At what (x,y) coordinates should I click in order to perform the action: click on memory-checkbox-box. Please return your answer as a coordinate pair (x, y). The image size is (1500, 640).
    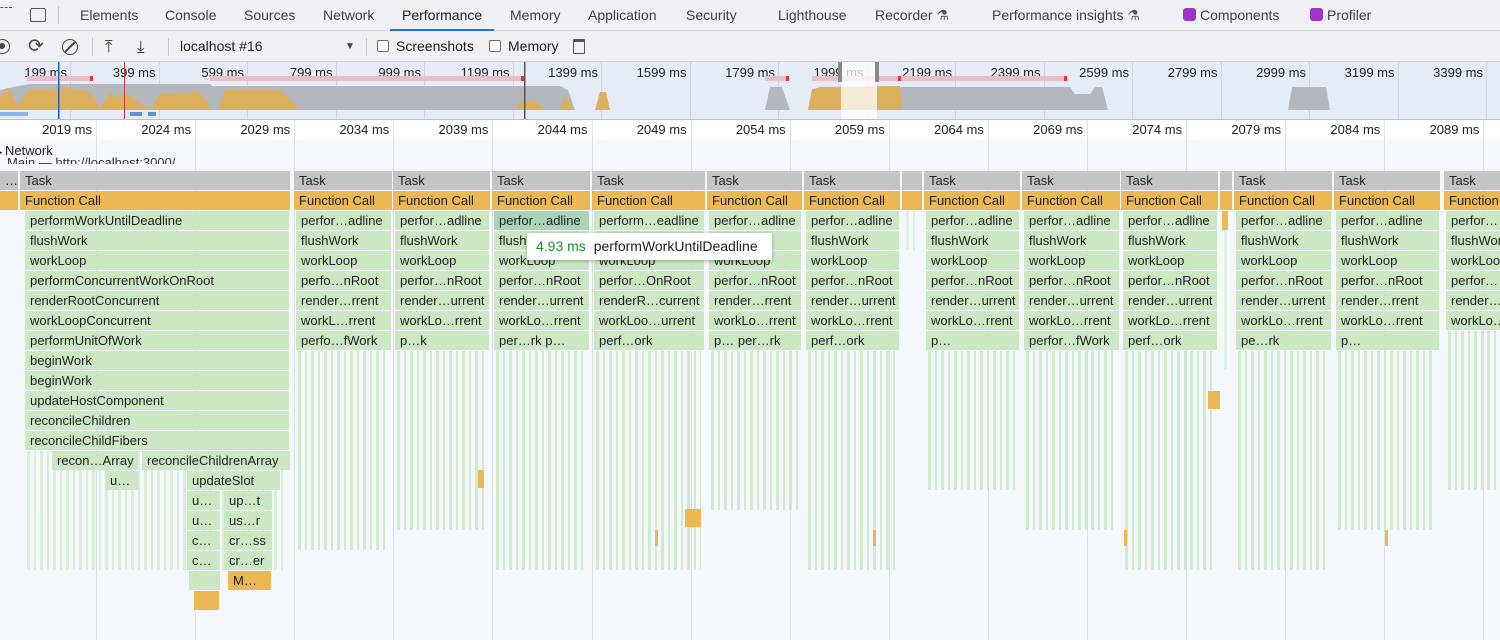
    Looking at the image, I should click on (495, 46).